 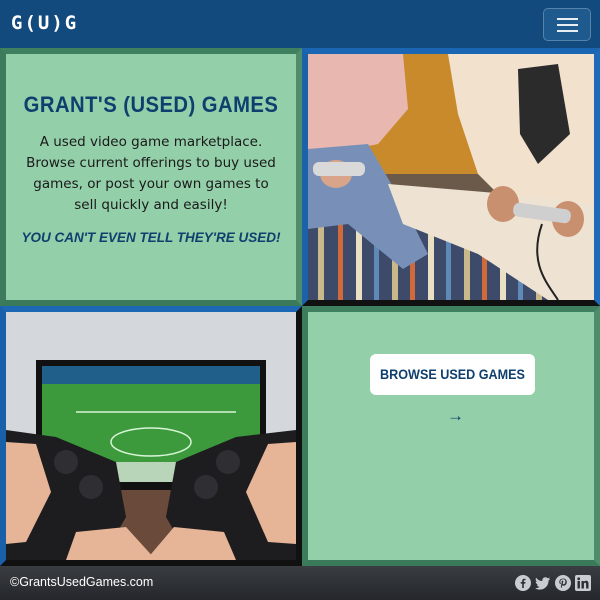 What do you see at coordinates (44, 23) in the screenshot?
I see `brand-logo: G(U)G` at bounding box center [44, 23].